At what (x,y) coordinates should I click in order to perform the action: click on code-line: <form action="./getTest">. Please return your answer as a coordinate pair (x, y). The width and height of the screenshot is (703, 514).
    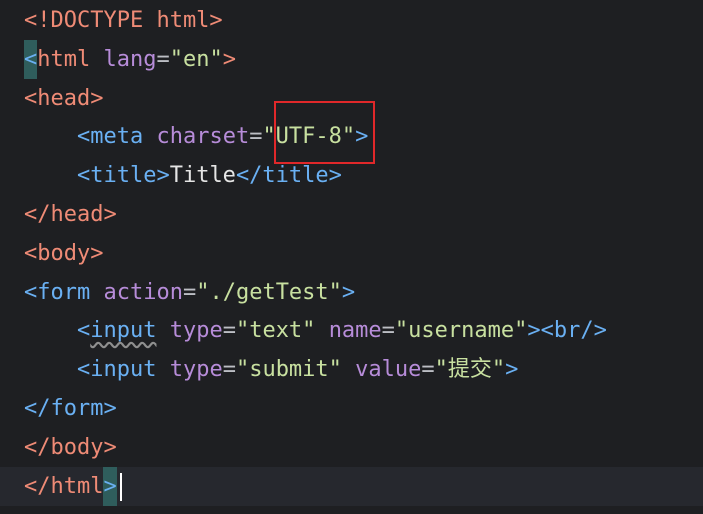
    Looking at the image, I should click on (351, 292).